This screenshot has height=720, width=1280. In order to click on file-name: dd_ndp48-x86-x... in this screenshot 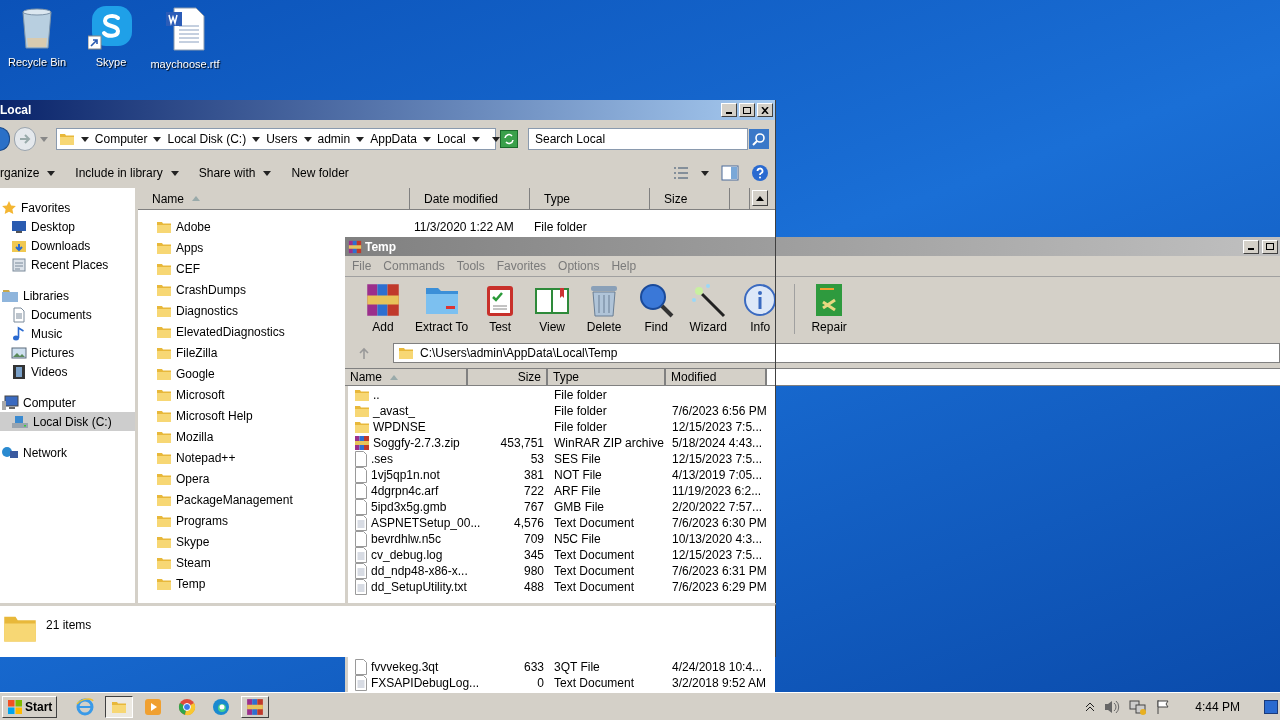, I will do `click(419, 571)`.